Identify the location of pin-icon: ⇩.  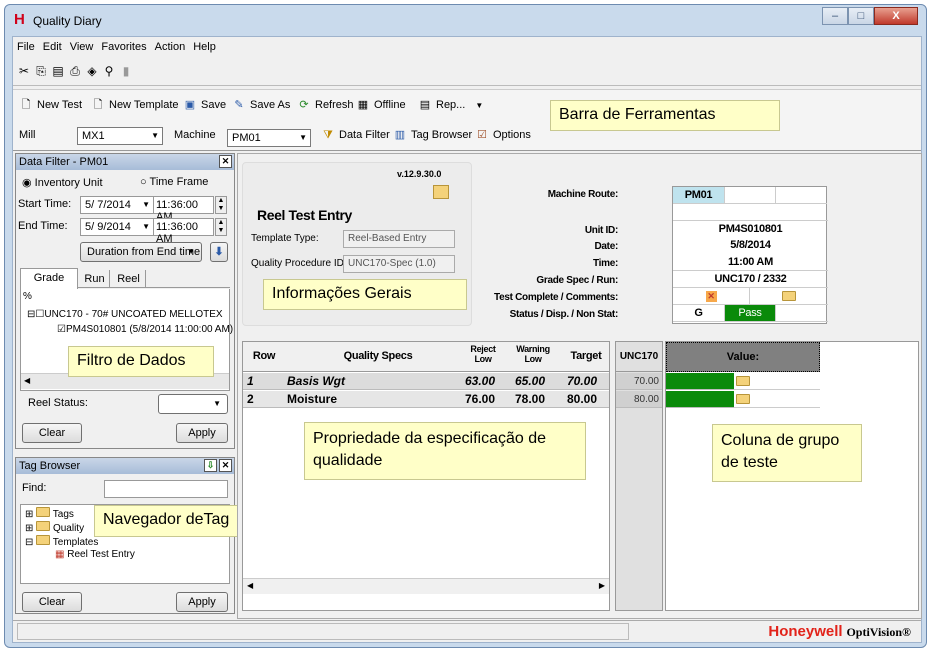
(210, 465).